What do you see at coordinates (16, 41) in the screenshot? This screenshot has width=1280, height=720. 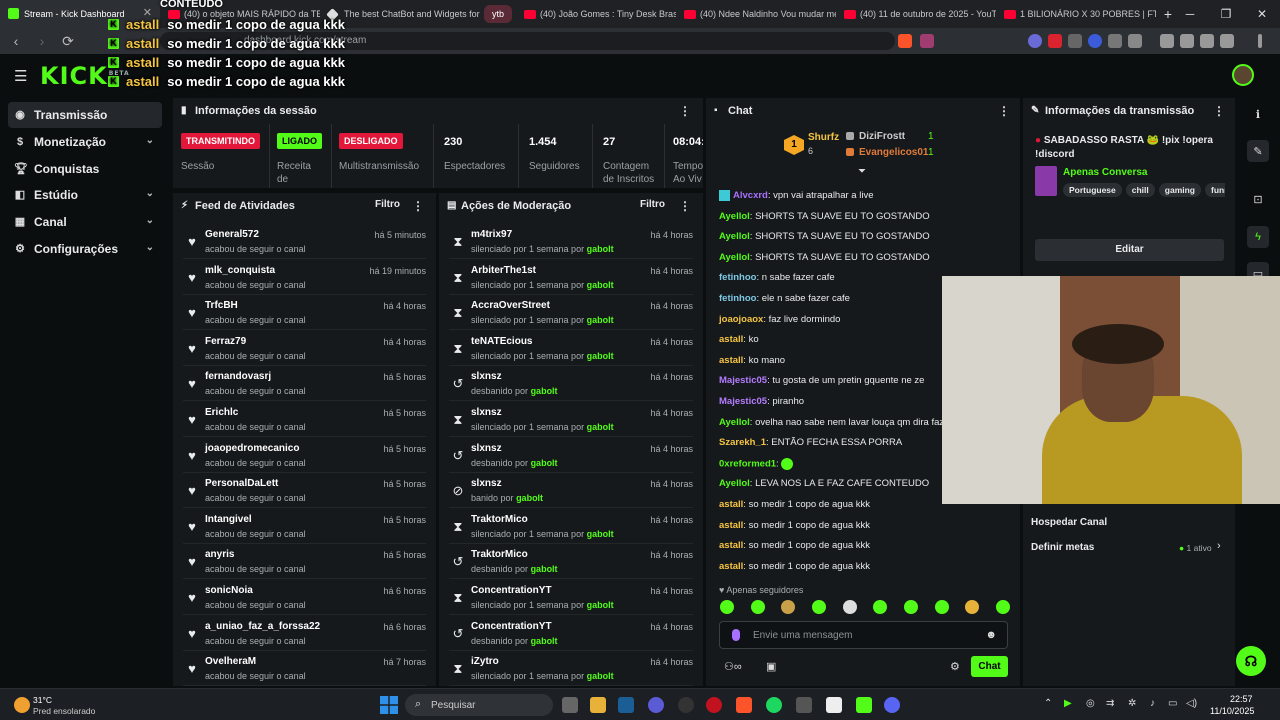 I see `back-icon: ‹` at bounding box center [16, 41].